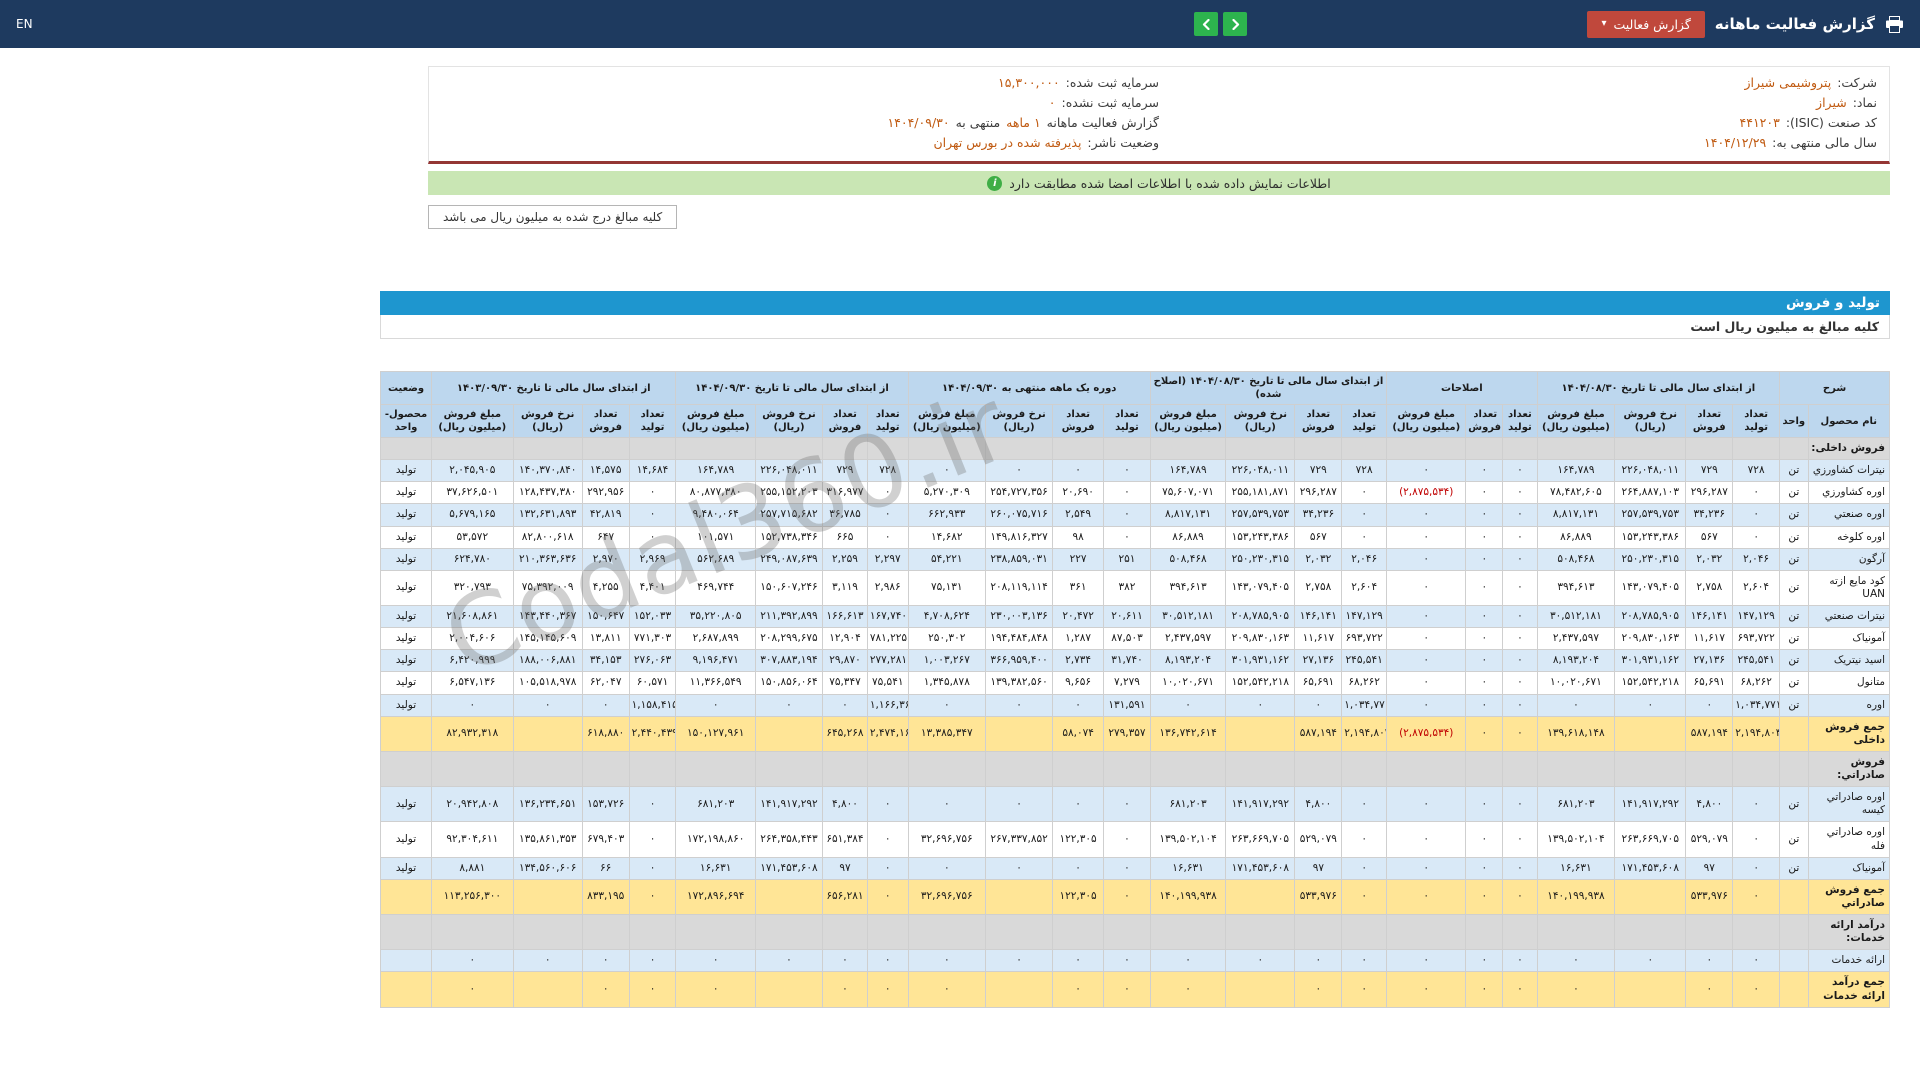 The image size is (1920, 1080). What do you see at coordinates (1849, 839) in the screenshot?
I see `product-name: اوره صادراتي فله` at bounding box center [1849, 839].